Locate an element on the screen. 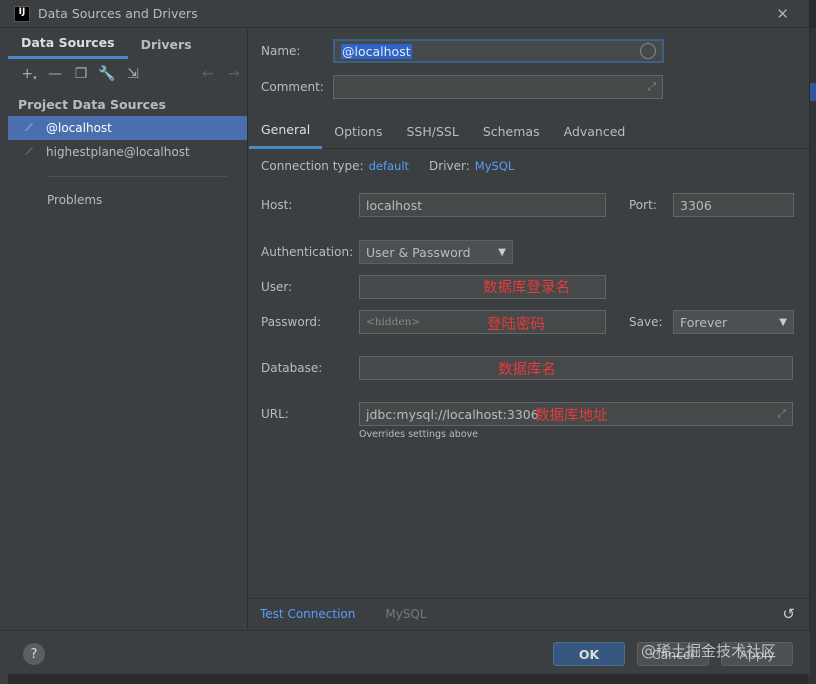  datasource-item: ⟋ highestplane@localhost is located at coordinates (127, 152).